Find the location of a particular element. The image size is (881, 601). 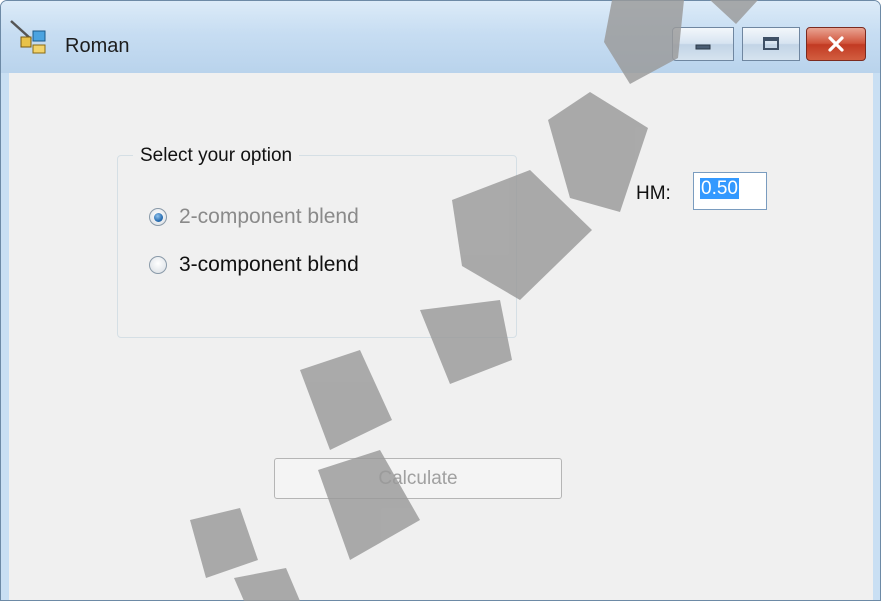

close-icon is located at coordinates (836, 44).